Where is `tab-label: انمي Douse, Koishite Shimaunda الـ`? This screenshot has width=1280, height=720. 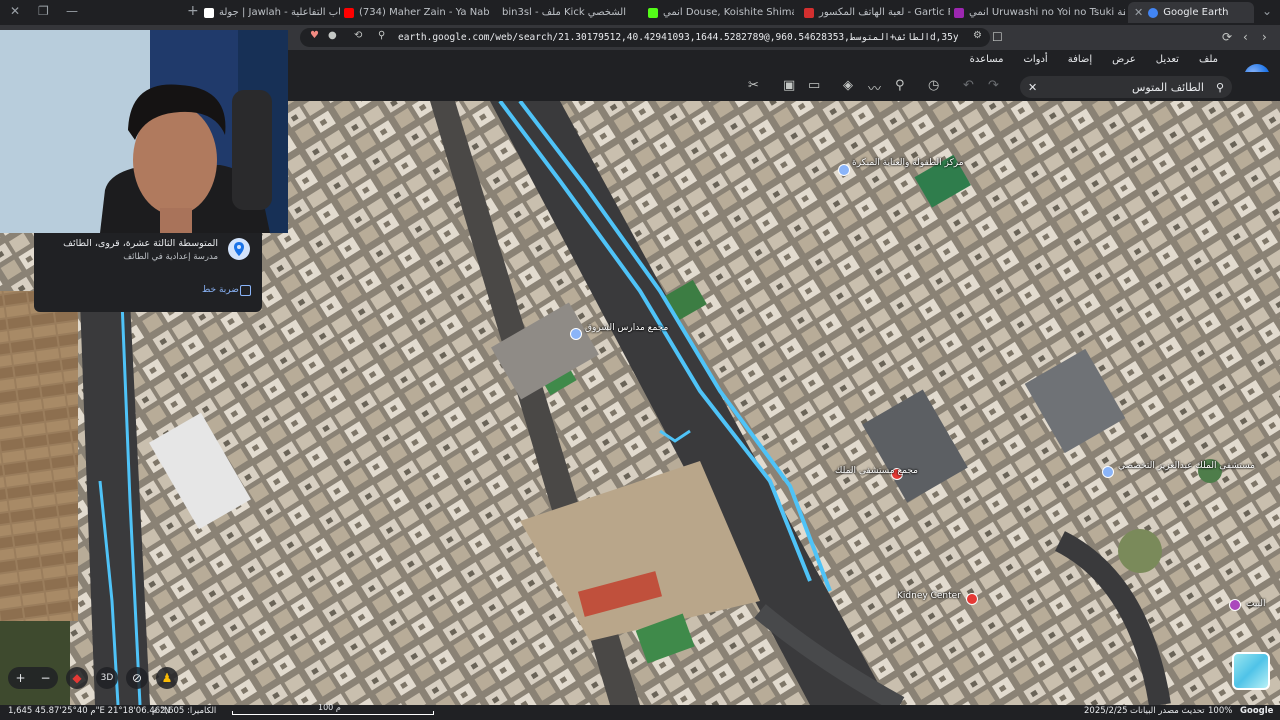 tab-label: انمي Douse, Koishite Shimaunda الـ is located at coordinates (728, 12).